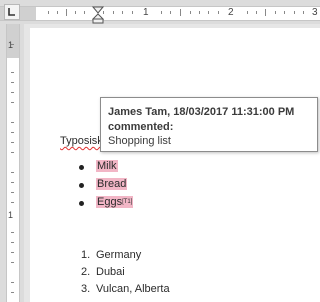 Image resolution: width=320 pixels, height=302 pixels. Describe the element at coordinates (178, 13) in the screenshot. I see `ruler-track` at that location.